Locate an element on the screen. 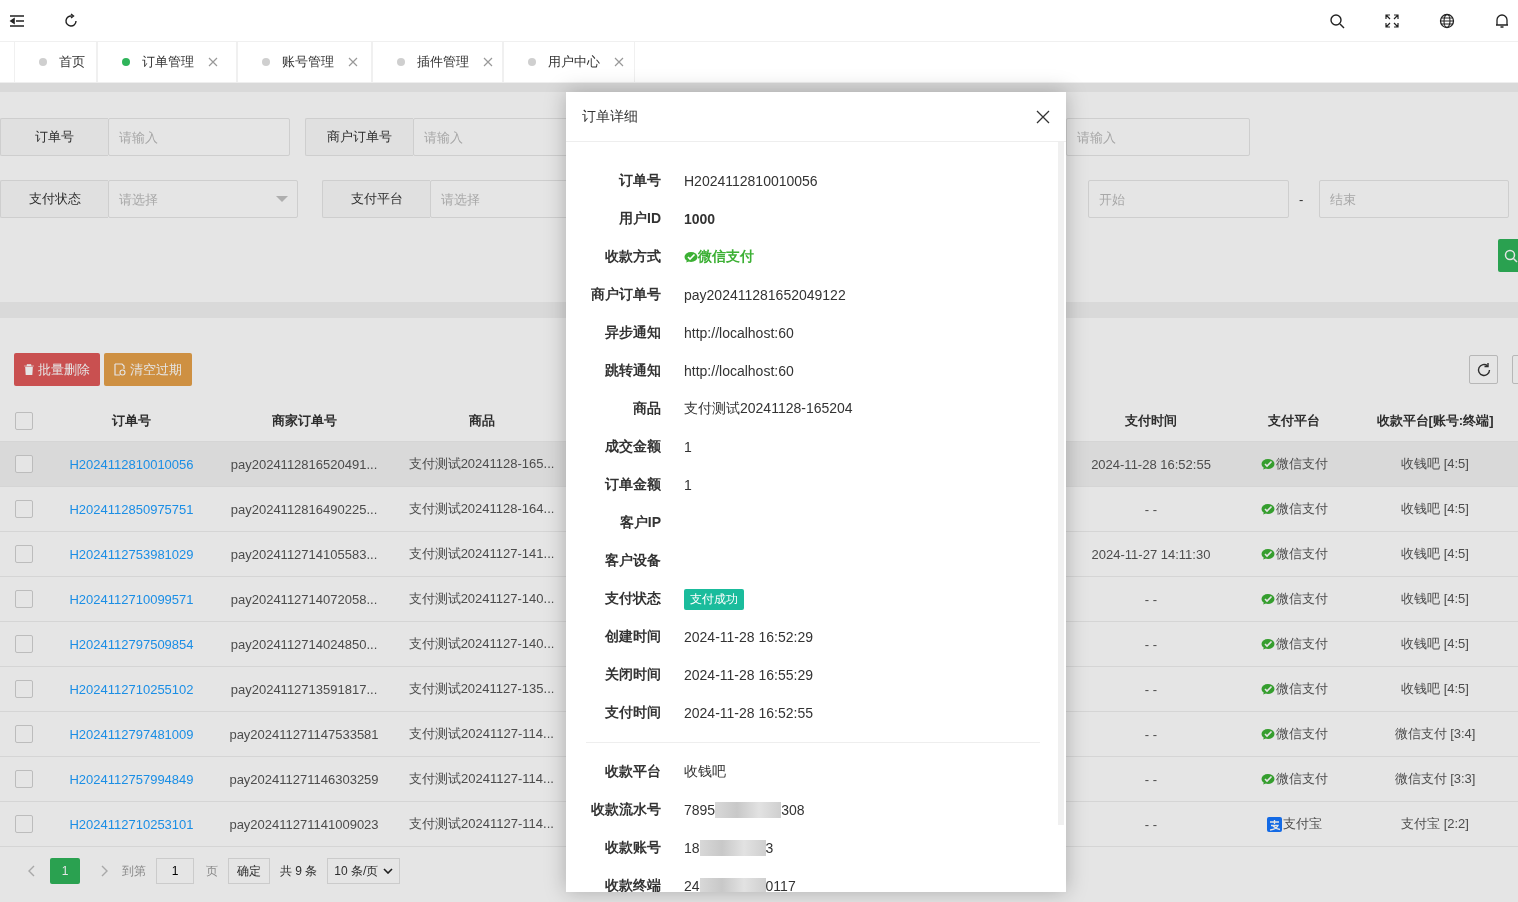 The width and height of the screenshot is (1518, 902). detail-label: 成交金额 is located at coordinates (632, 447).